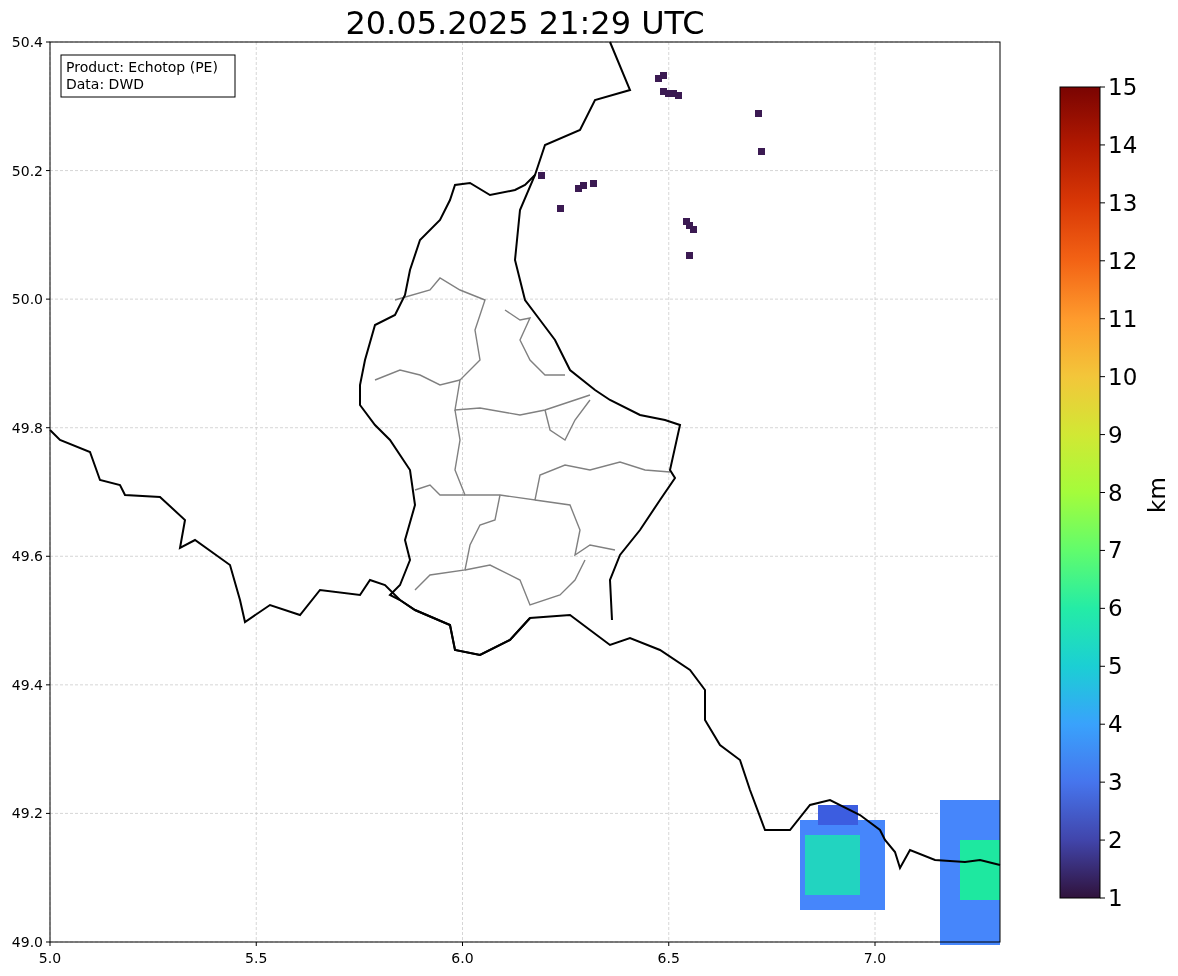 The image size is (1178, 976). What do you see at coordinates (50, 958) in the screenshot?
I see `axis-tick-label: 5.0` at bounding box center [50, 958].